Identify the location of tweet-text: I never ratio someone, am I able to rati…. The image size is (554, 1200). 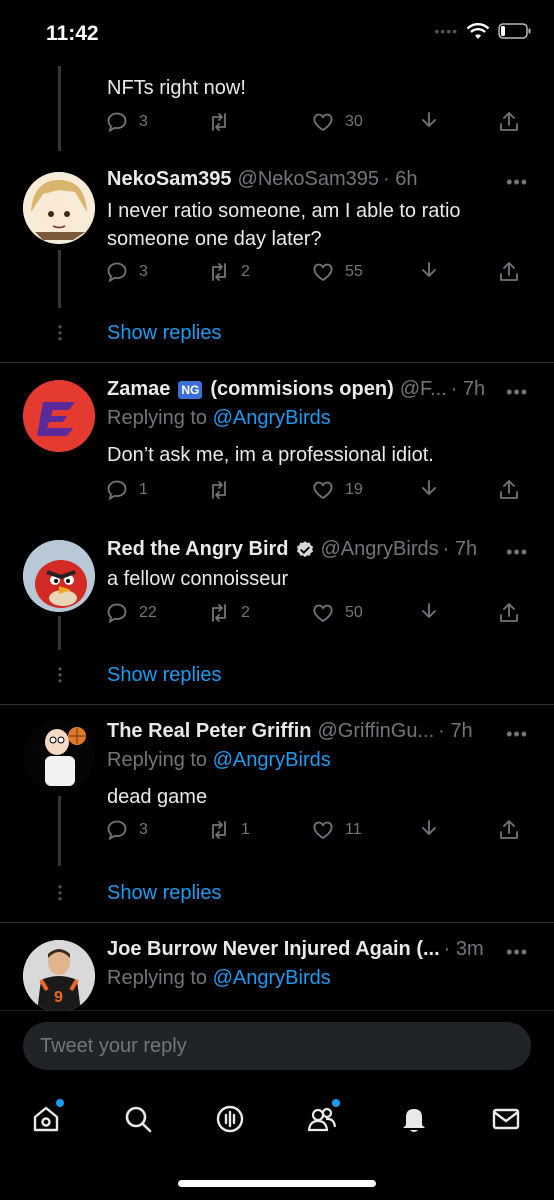
(284, 225).